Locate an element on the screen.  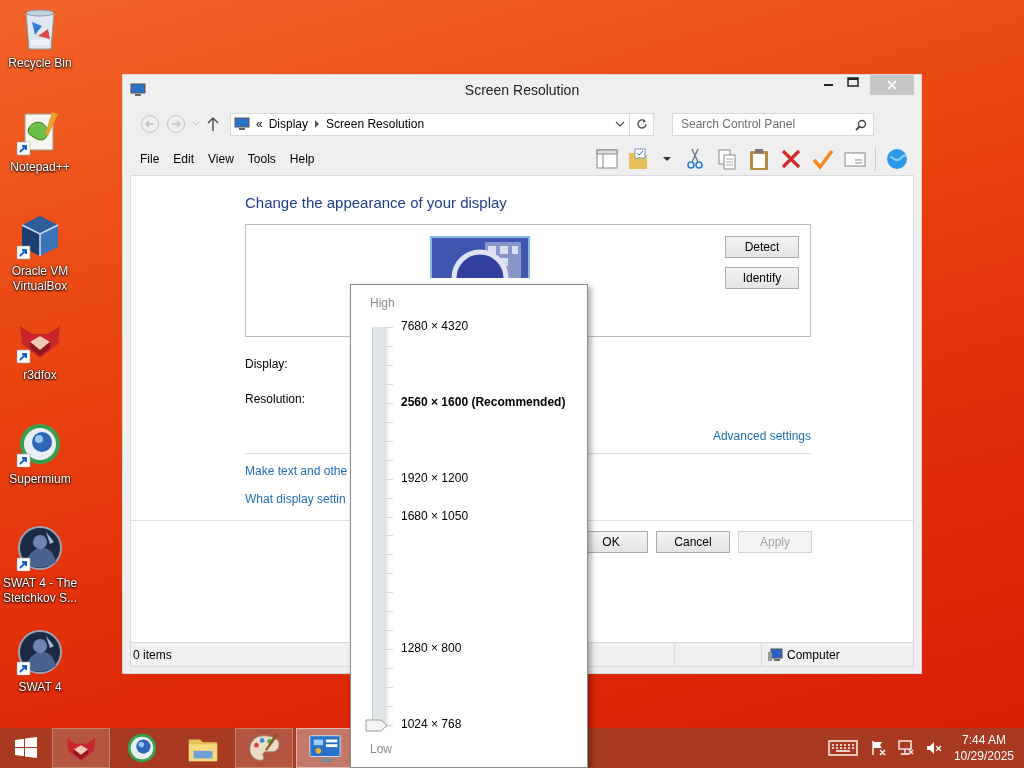
resolution-option: 2560 × 1600 (Recommended) is located at coordinates (483, 402).